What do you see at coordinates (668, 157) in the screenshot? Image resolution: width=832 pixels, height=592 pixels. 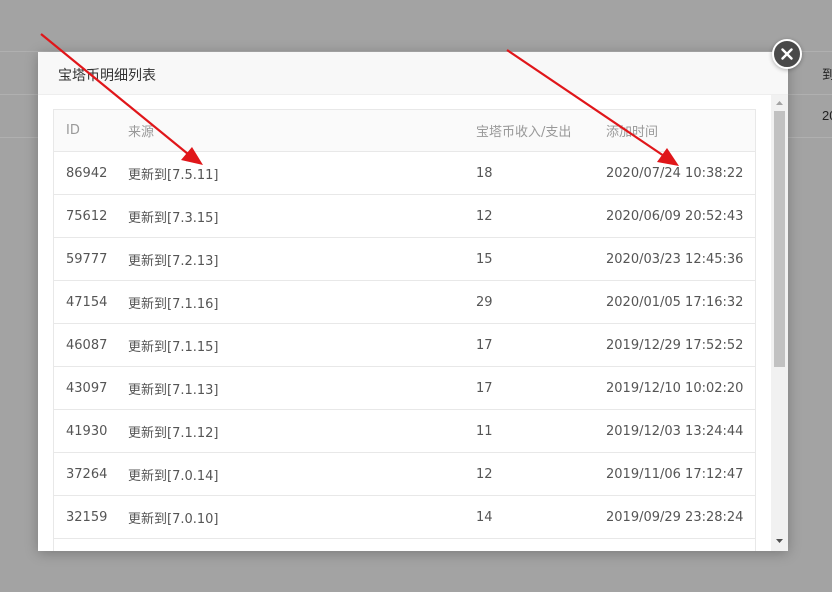 I see `annotation-arrowhead` at bounding box center [668, 157].